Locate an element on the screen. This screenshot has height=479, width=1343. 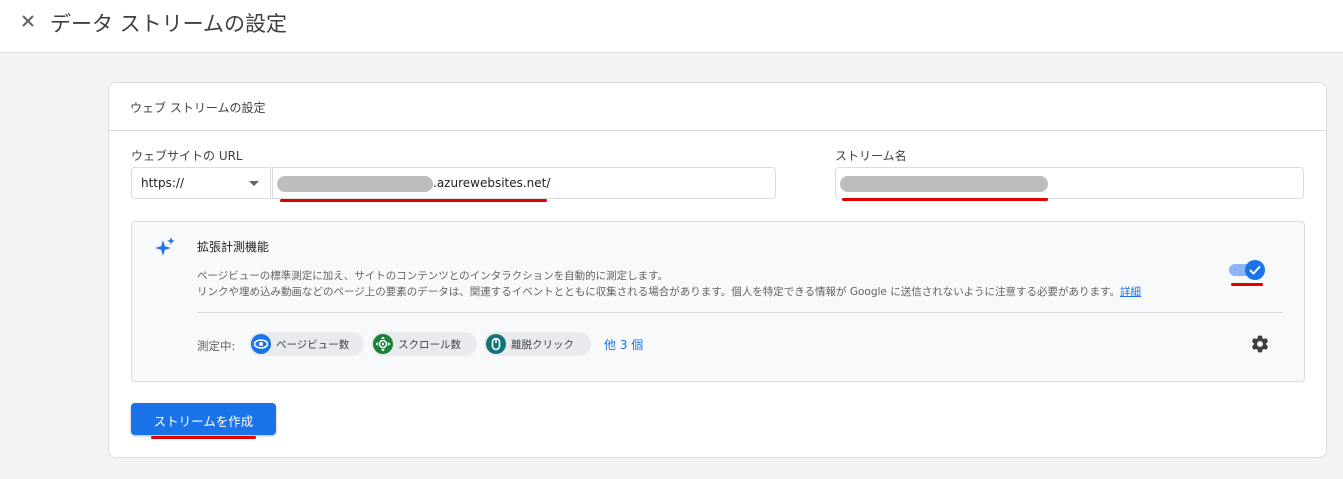
dropdown-arrow-icon is located at coordinates (254, 183).